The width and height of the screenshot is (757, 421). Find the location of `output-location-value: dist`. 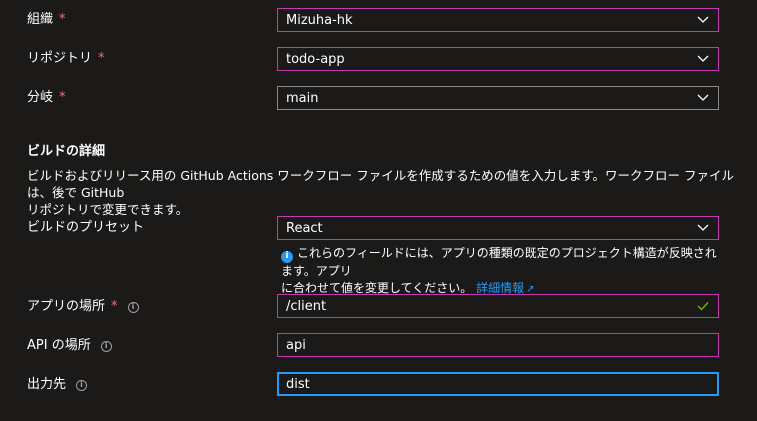

output-location-value: dist is located at coordinates (298, 384).